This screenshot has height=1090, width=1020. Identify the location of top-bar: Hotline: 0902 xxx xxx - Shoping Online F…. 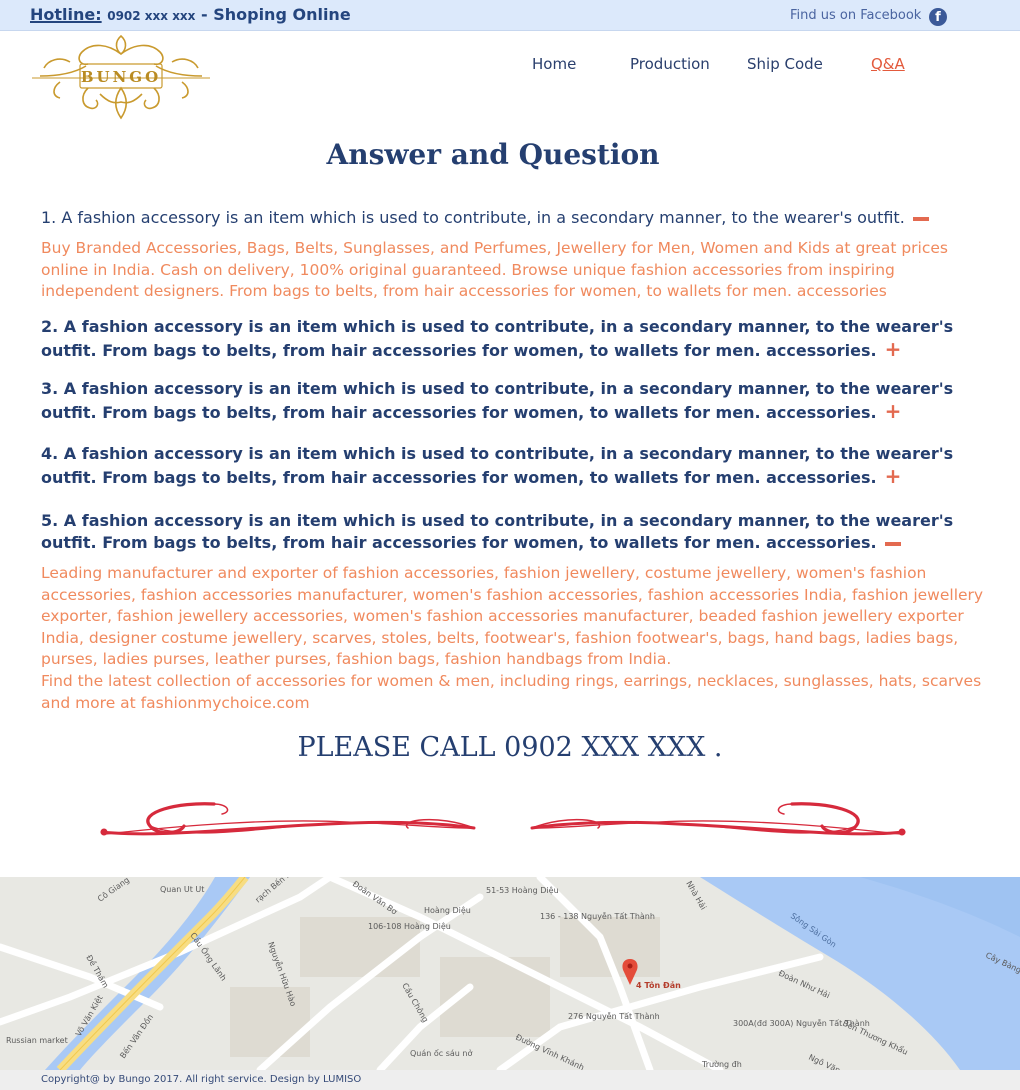
(510, 15).